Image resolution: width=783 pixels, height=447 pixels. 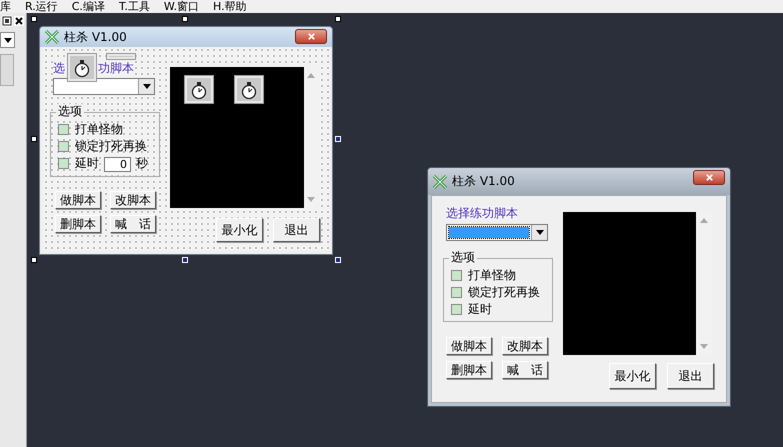 I want to click on delay-field: 0, so click(x=117, y=164).